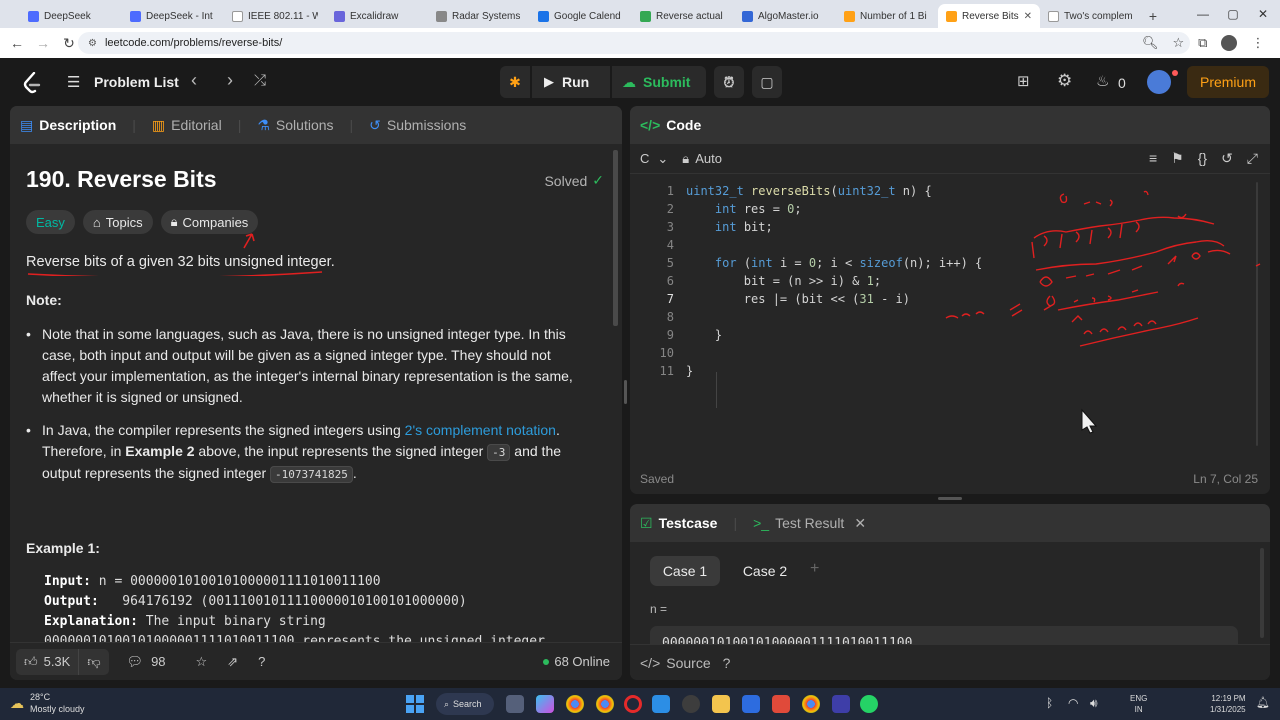  I want to click on browser-tab: Radar Systems, so click(479, 16).